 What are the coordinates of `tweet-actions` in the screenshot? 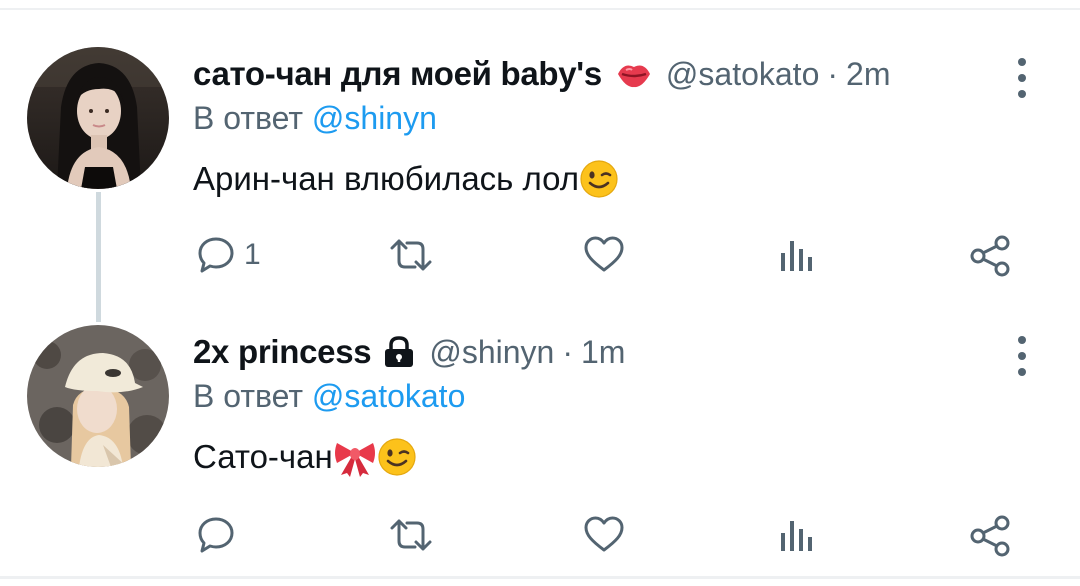 It's located at (540, 537).